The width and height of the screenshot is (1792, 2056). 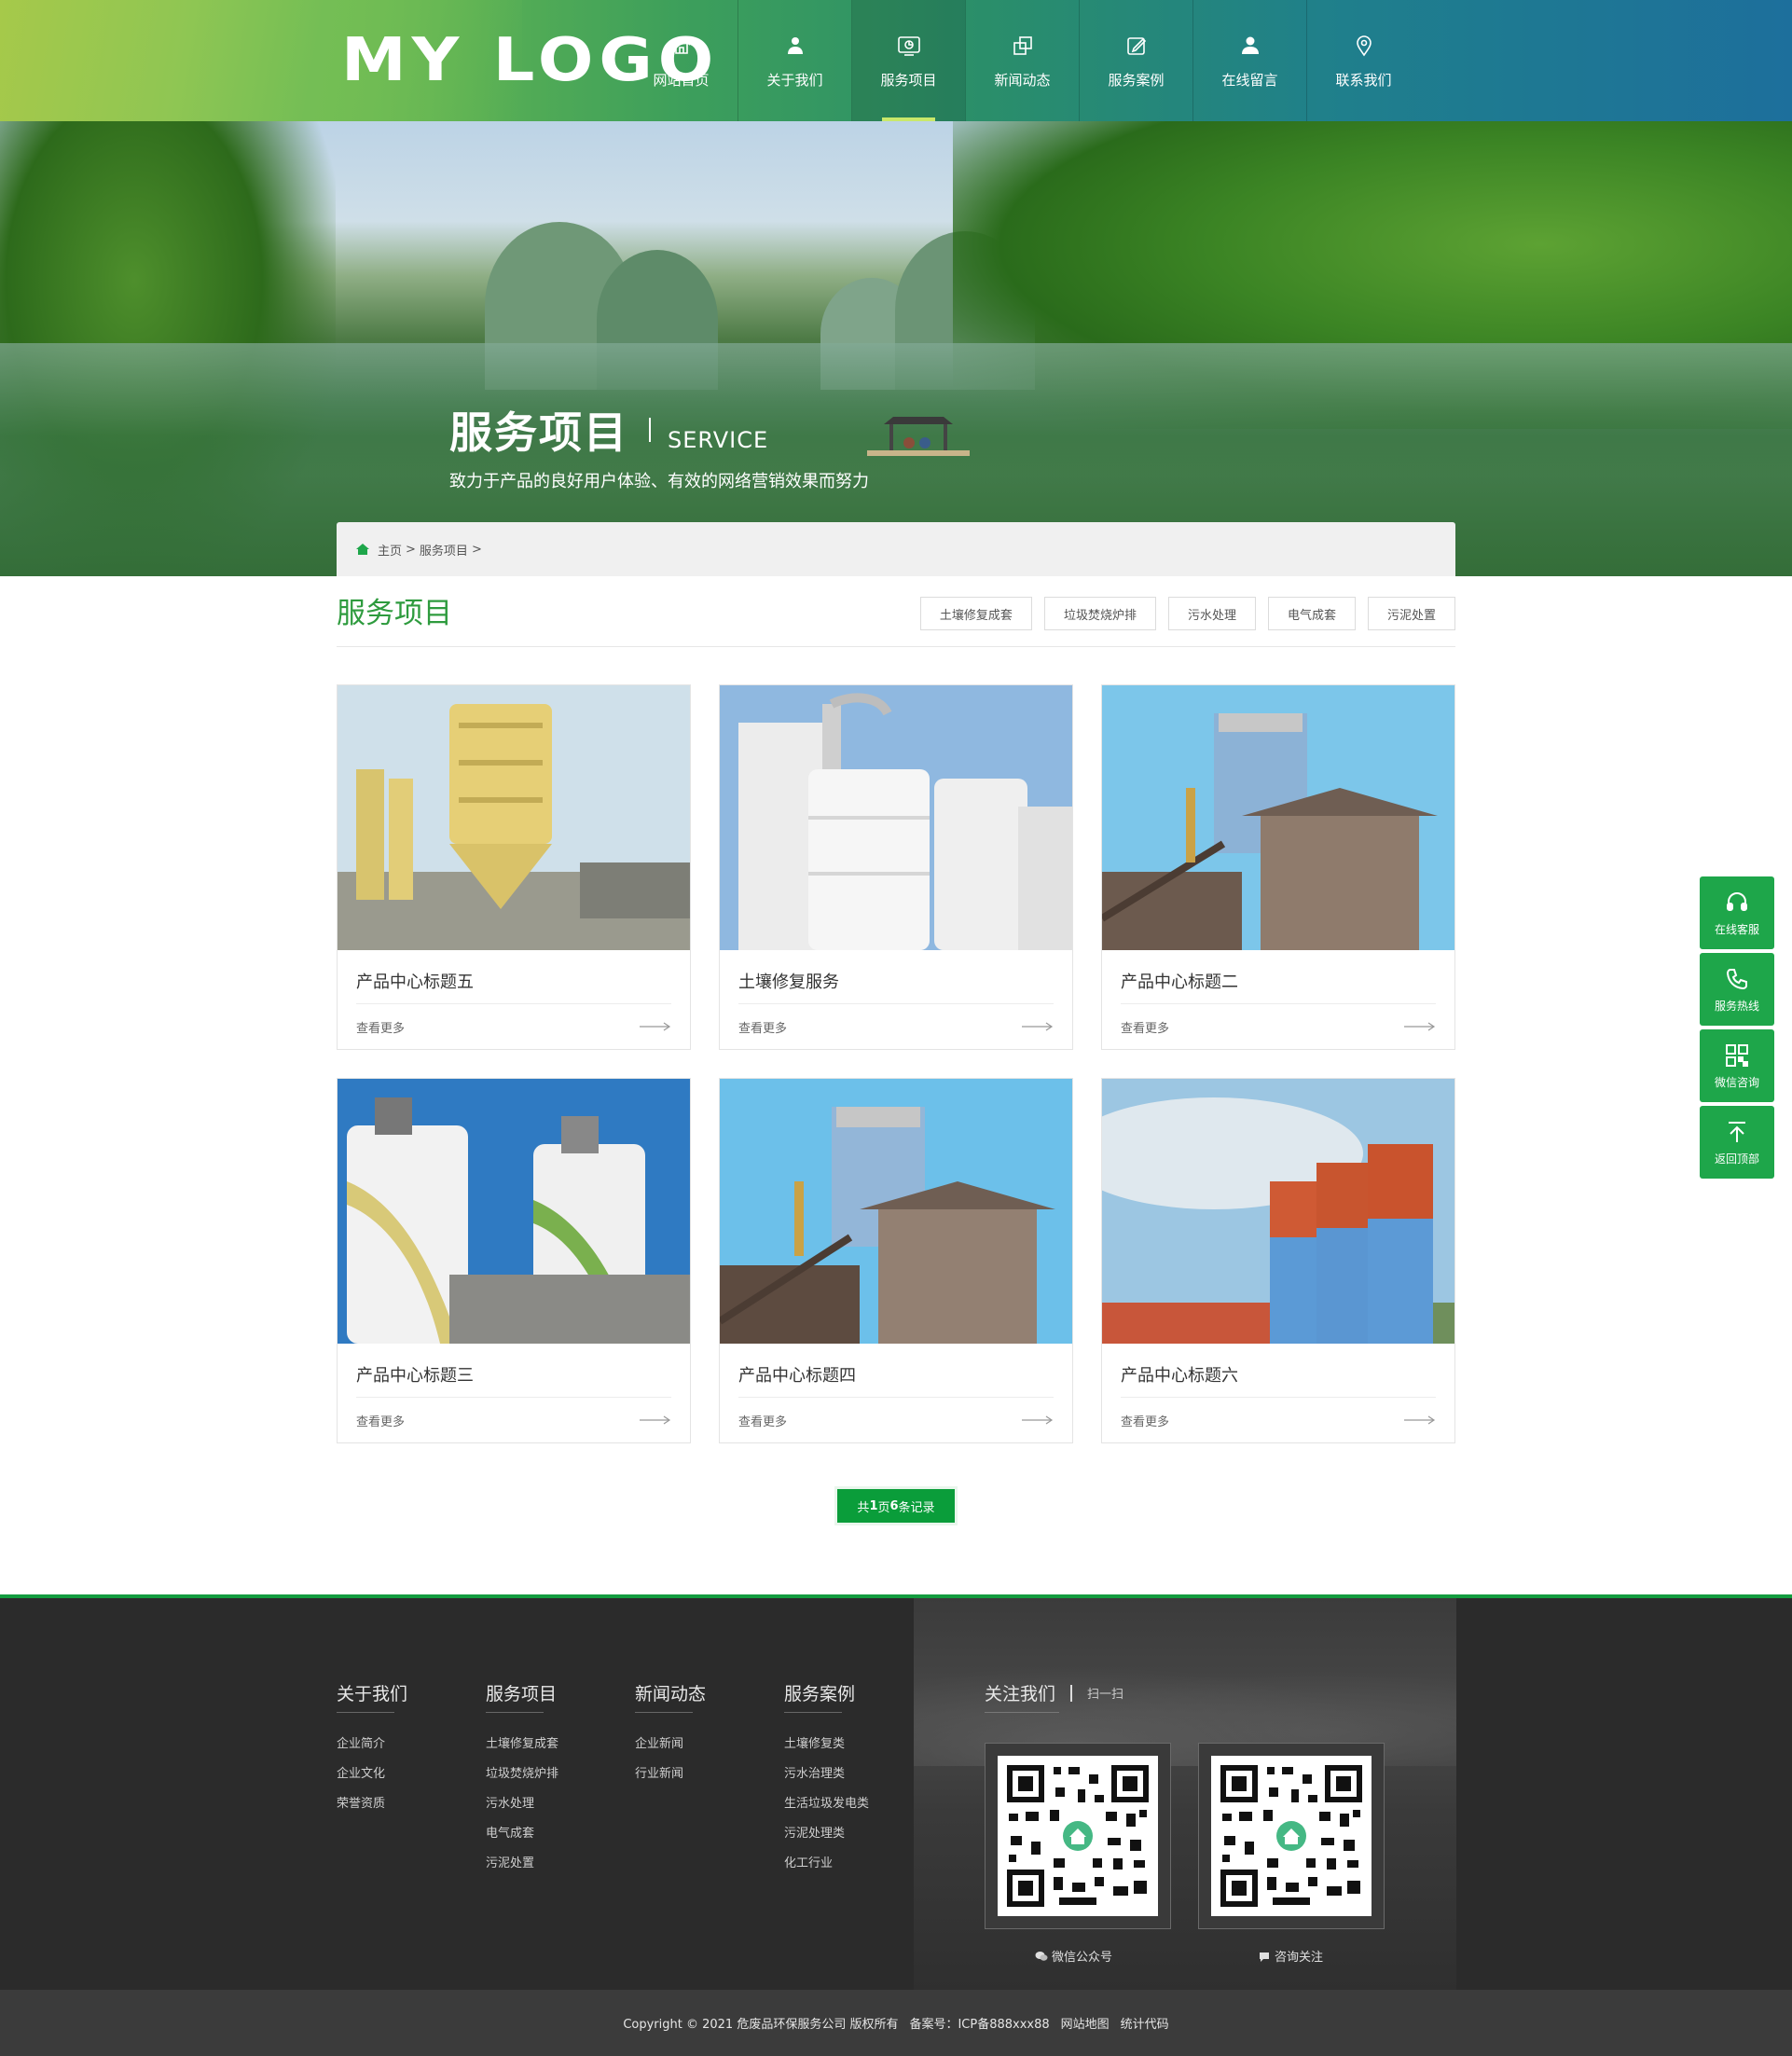 I want to click on footer-link: 行业新闻, so click(x=670, y=1774).